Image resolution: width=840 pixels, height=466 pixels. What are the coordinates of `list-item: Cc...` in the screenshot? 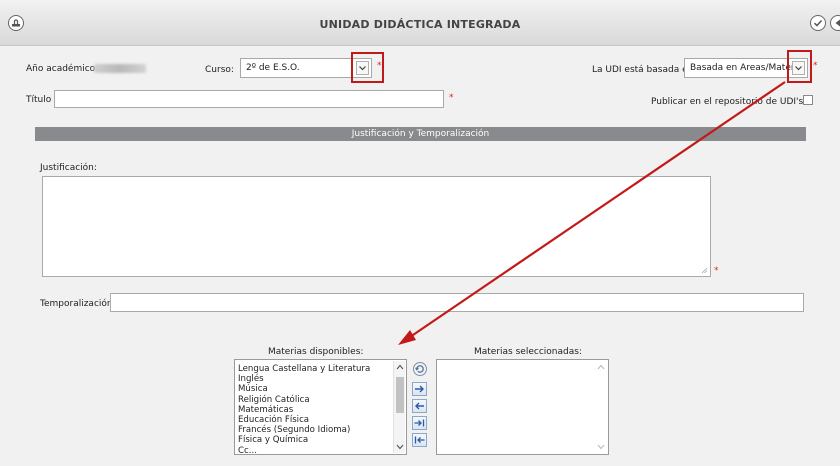 It's located at (304, 451).